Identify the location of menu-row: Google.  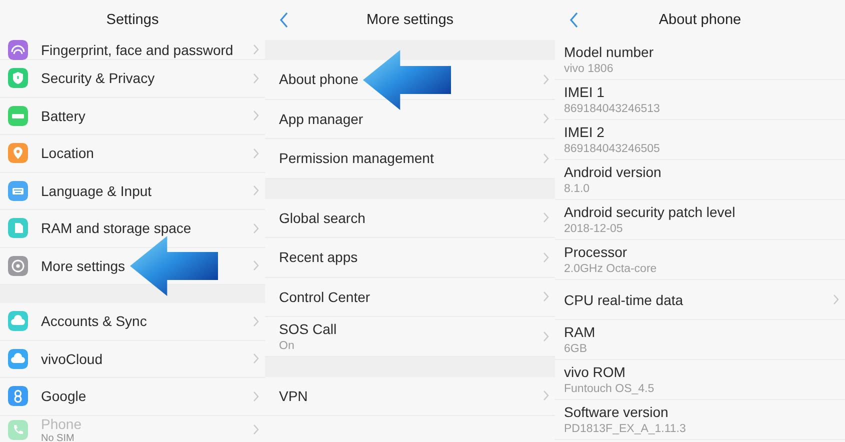
(132, 397).